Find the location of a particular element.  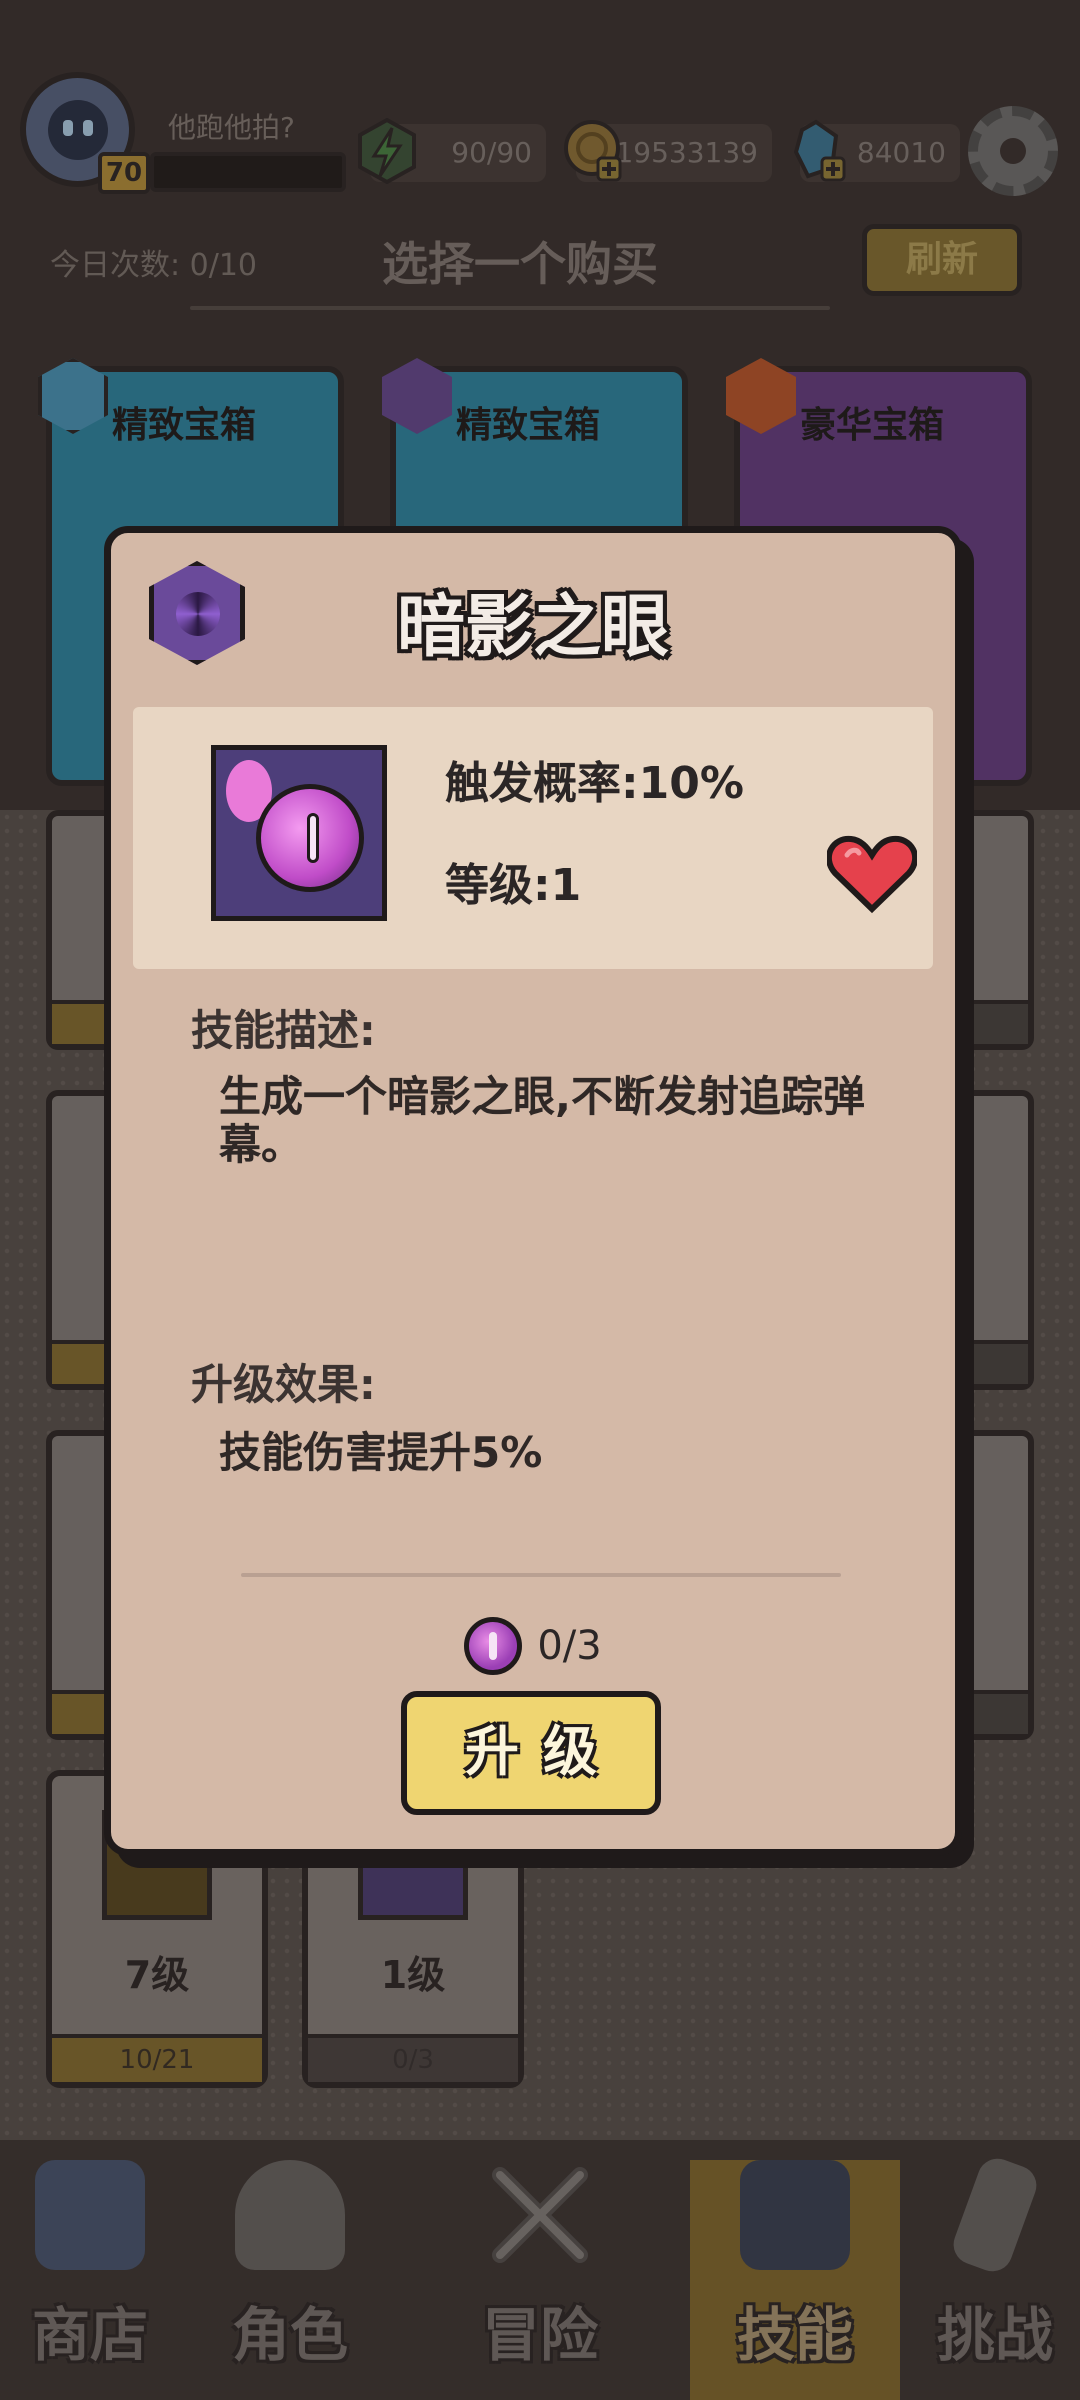

skill-description: 生成一个暗影之眼,不断发射追踪弹幕。 is located at coordinates (542, 1121).